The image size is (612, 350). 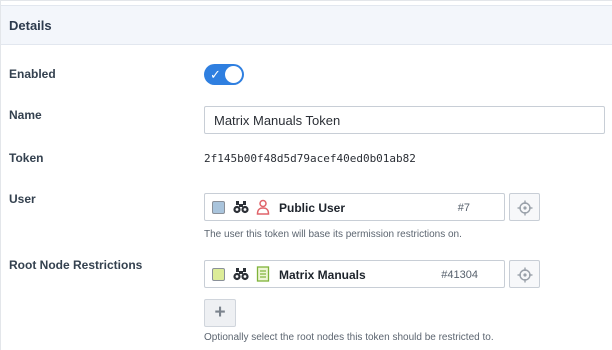 What do you see at coordinates (306, 25) in the screenshot?
I see `panel-header: Details` at bounding box center [306, 25].